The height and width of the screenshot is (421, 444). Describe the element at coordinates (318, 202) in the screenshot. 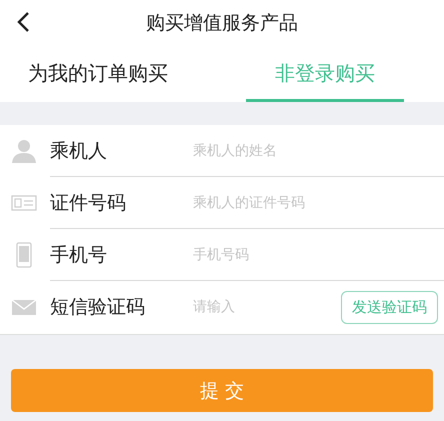

I see `input-field: 乘机人的证件号码` at that location.